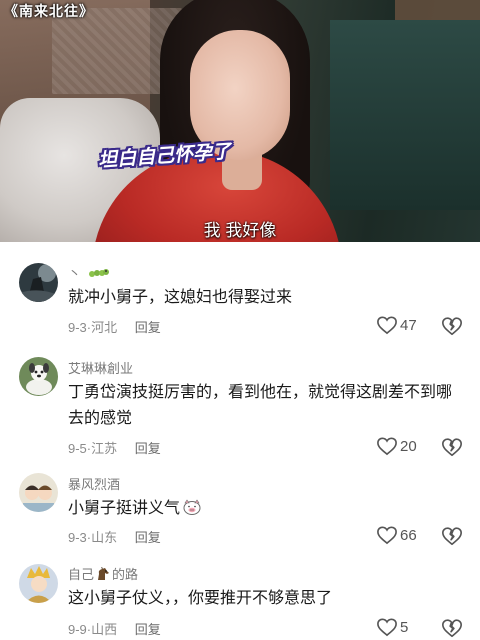 This screenshot has height=640, width=480. I want to click on comment-location: 河北, so click(104, 327).